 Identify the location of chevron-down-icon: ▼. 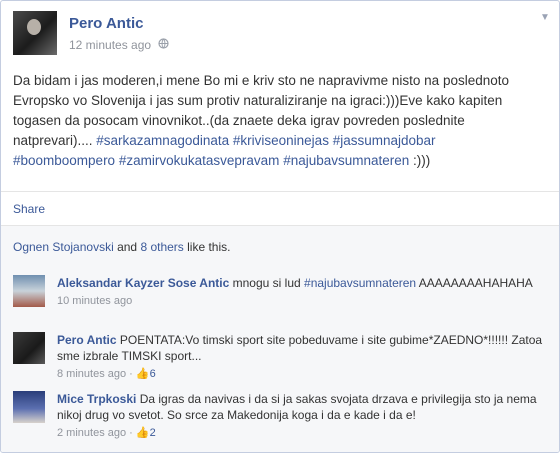
(545, 18).